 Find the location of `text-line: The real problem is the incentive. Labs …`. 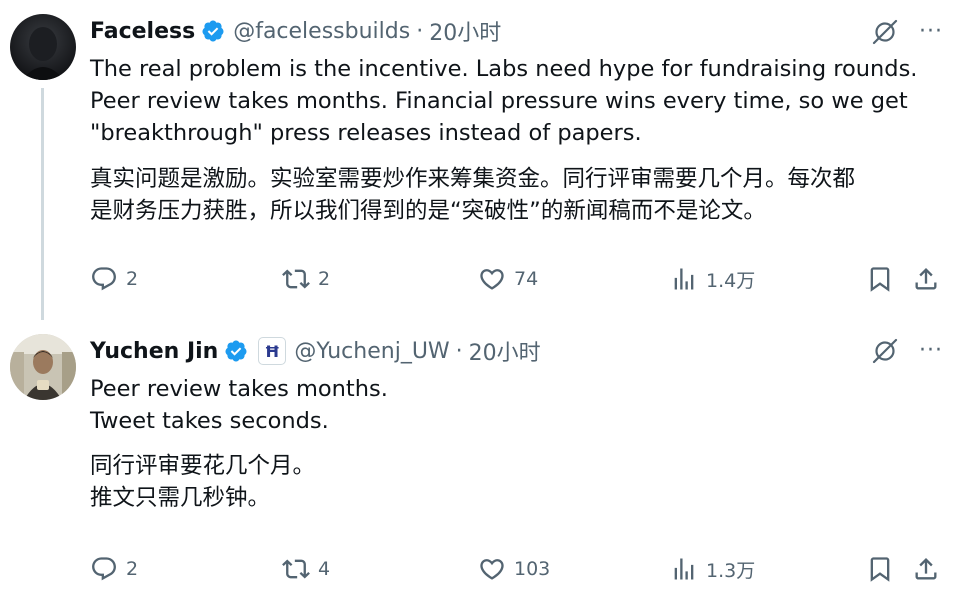

text-line: The real problem is the incentive. Labs … is located at coordinates (504, 69).